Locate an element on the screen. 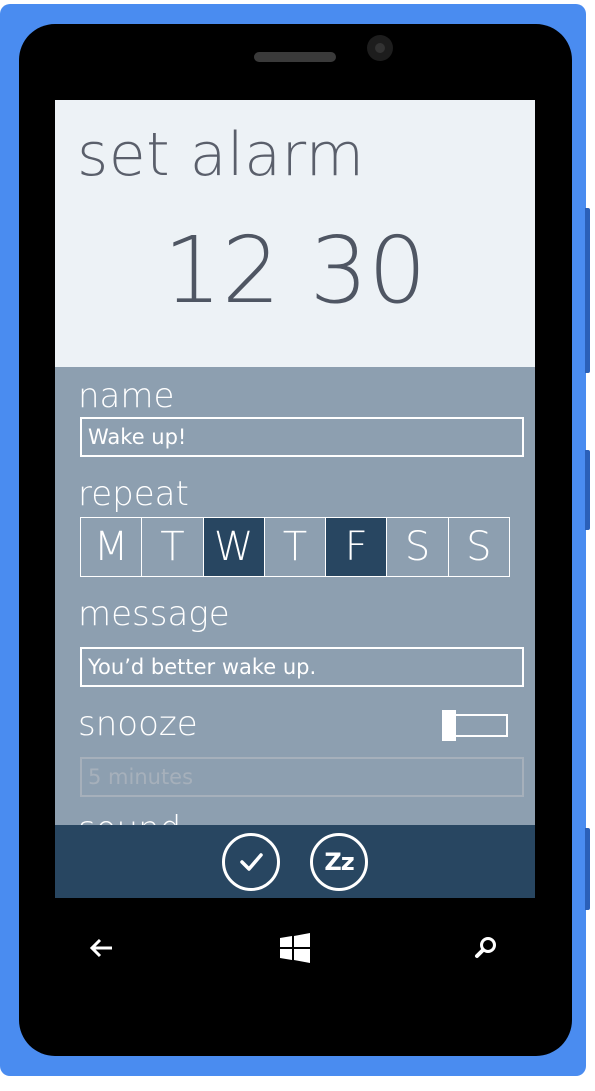 This screenshot has width=595, height=1091. message-label: message is located at coordinates (154, 614).